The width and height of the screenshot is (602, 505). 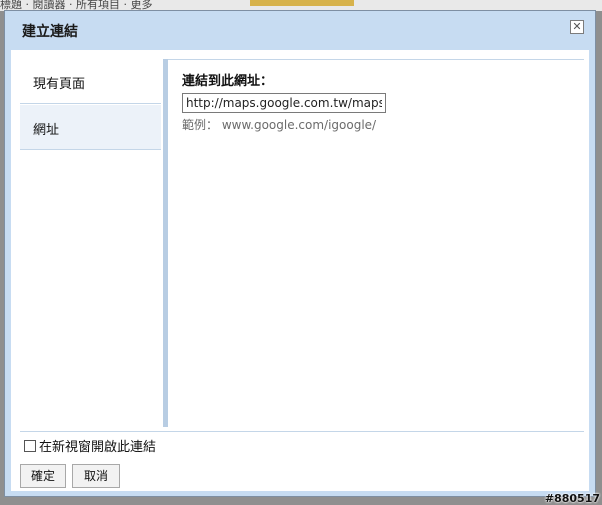 What do you see at coordinates (279, 125) in the screenshot?
I see `url-example-text: 範例： www.google.com/igoogle/` at bounding box center [279, 125].